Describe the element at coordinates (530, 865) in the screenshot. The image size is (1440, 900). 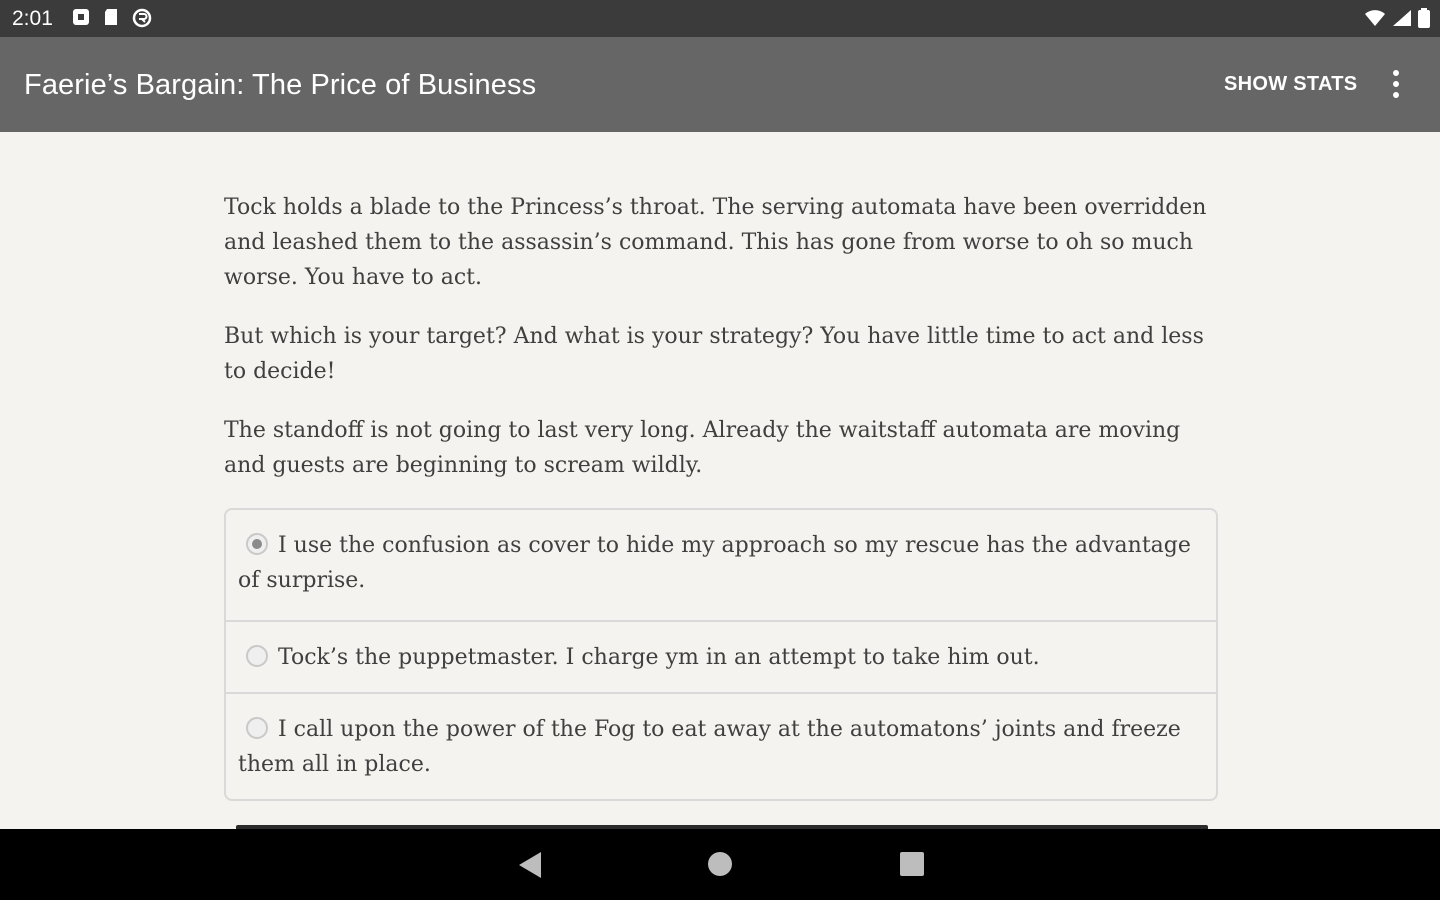
I see `back-icon` at that location.